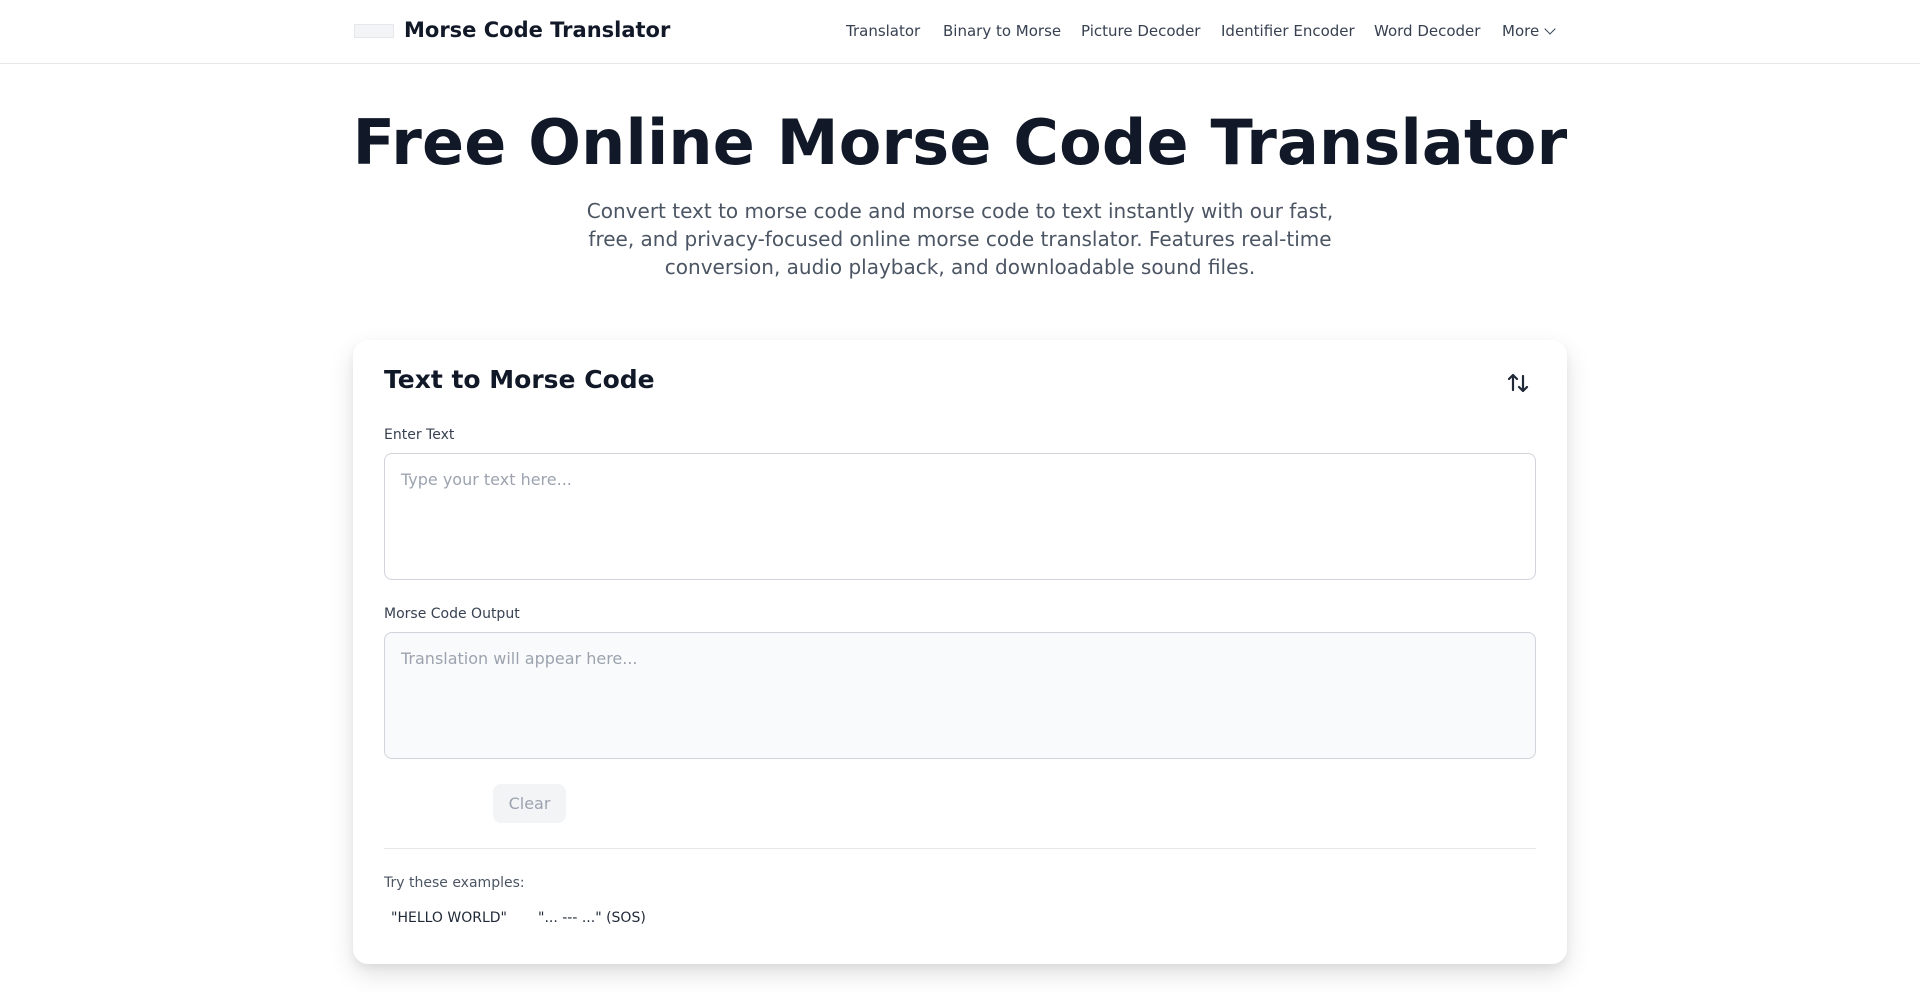  What do you see at coordinates (419, 435) in the screenshot?
I see `input-label: Enter Text` at bounding box center [419, 435].